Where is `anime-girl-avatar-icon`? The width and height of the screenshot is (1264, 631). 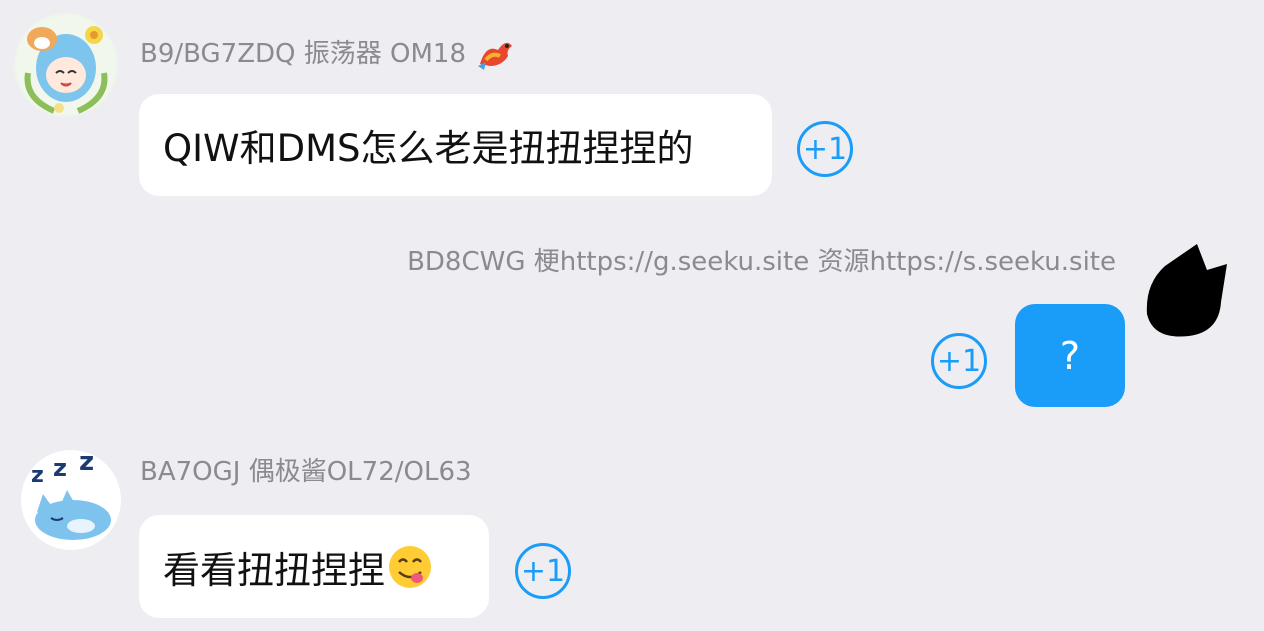
anime-girl-avatar-icon is located at coordinates (66, 65).